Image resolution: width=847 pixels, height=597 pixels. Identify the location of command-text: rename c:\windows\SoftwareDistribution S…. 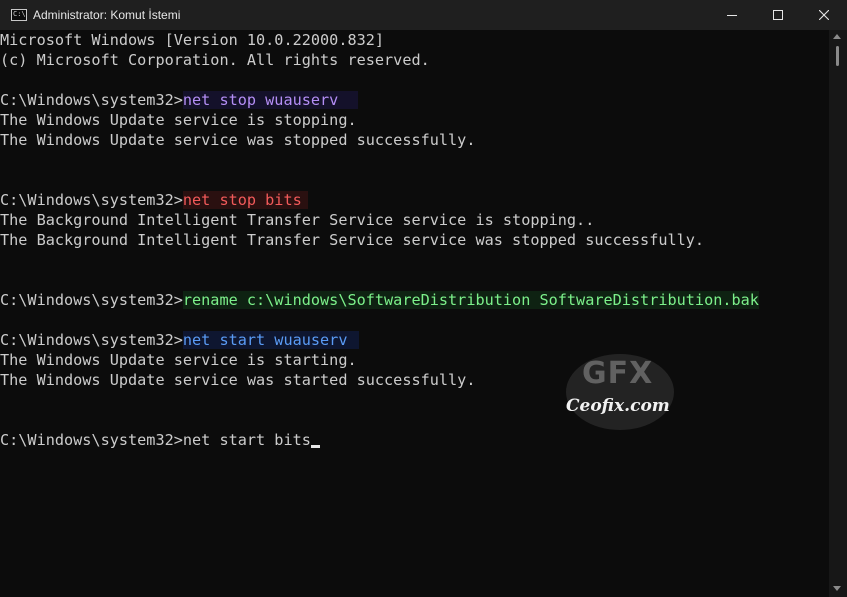
(470, 300).